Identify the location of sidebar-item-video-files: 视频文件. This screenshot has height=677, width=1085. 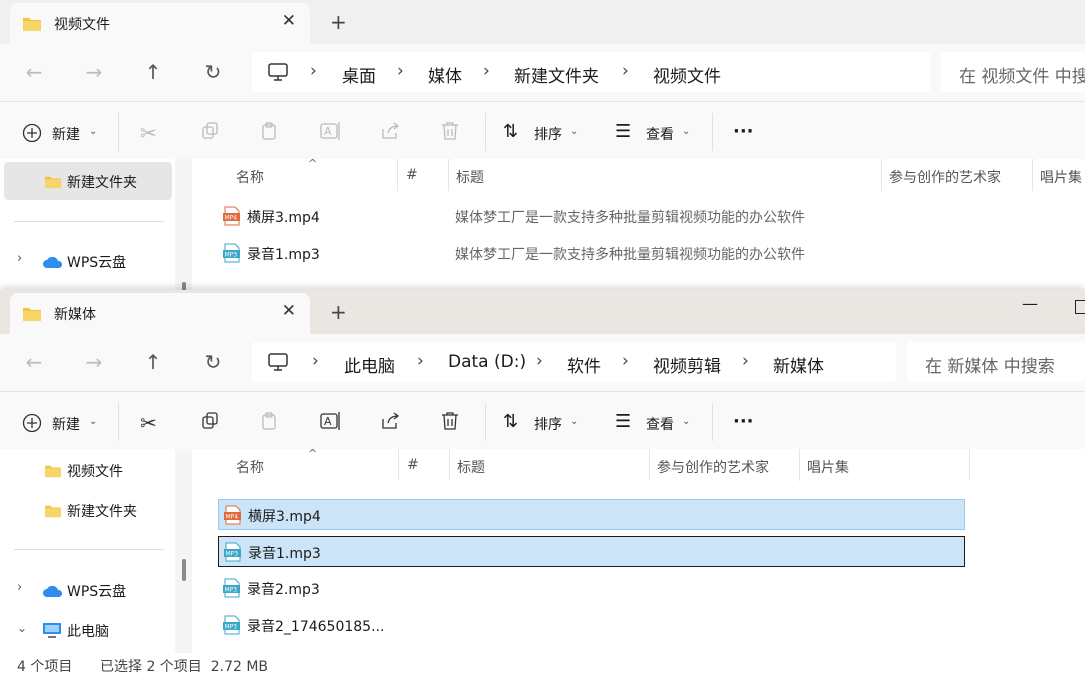
(88, 470).